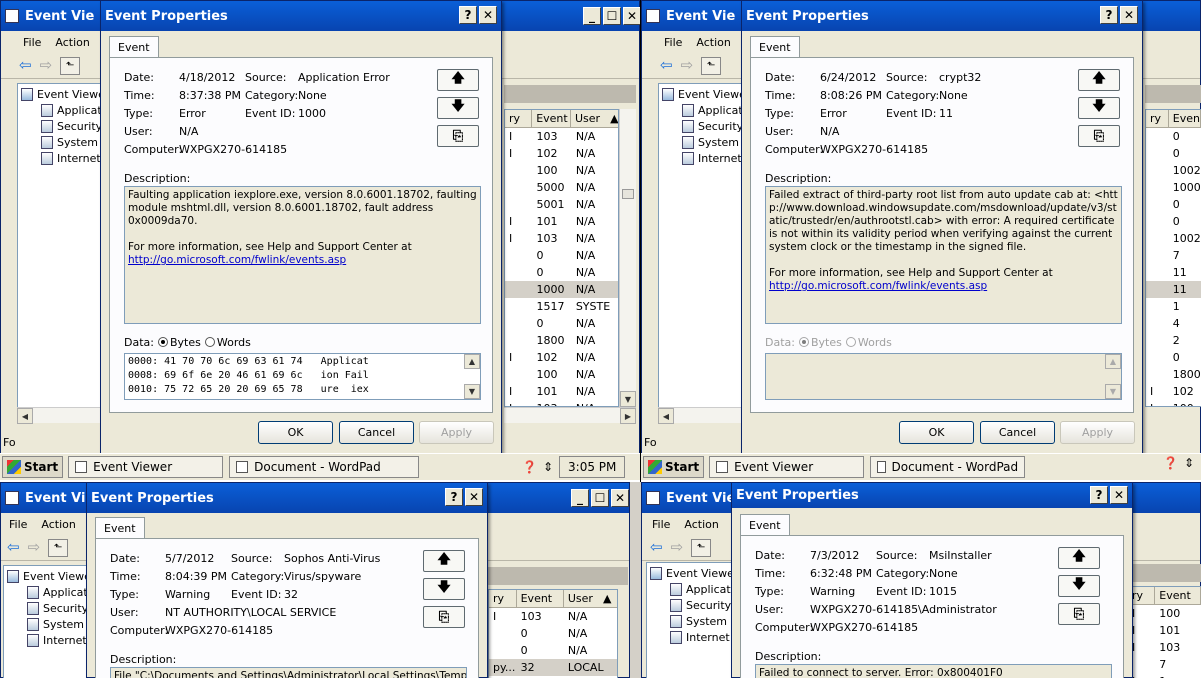  What do you see at coordinates (561, 306) in the screenshot?
I see `table-row: 1517 SYSTE` at bounding box center [561, 306].